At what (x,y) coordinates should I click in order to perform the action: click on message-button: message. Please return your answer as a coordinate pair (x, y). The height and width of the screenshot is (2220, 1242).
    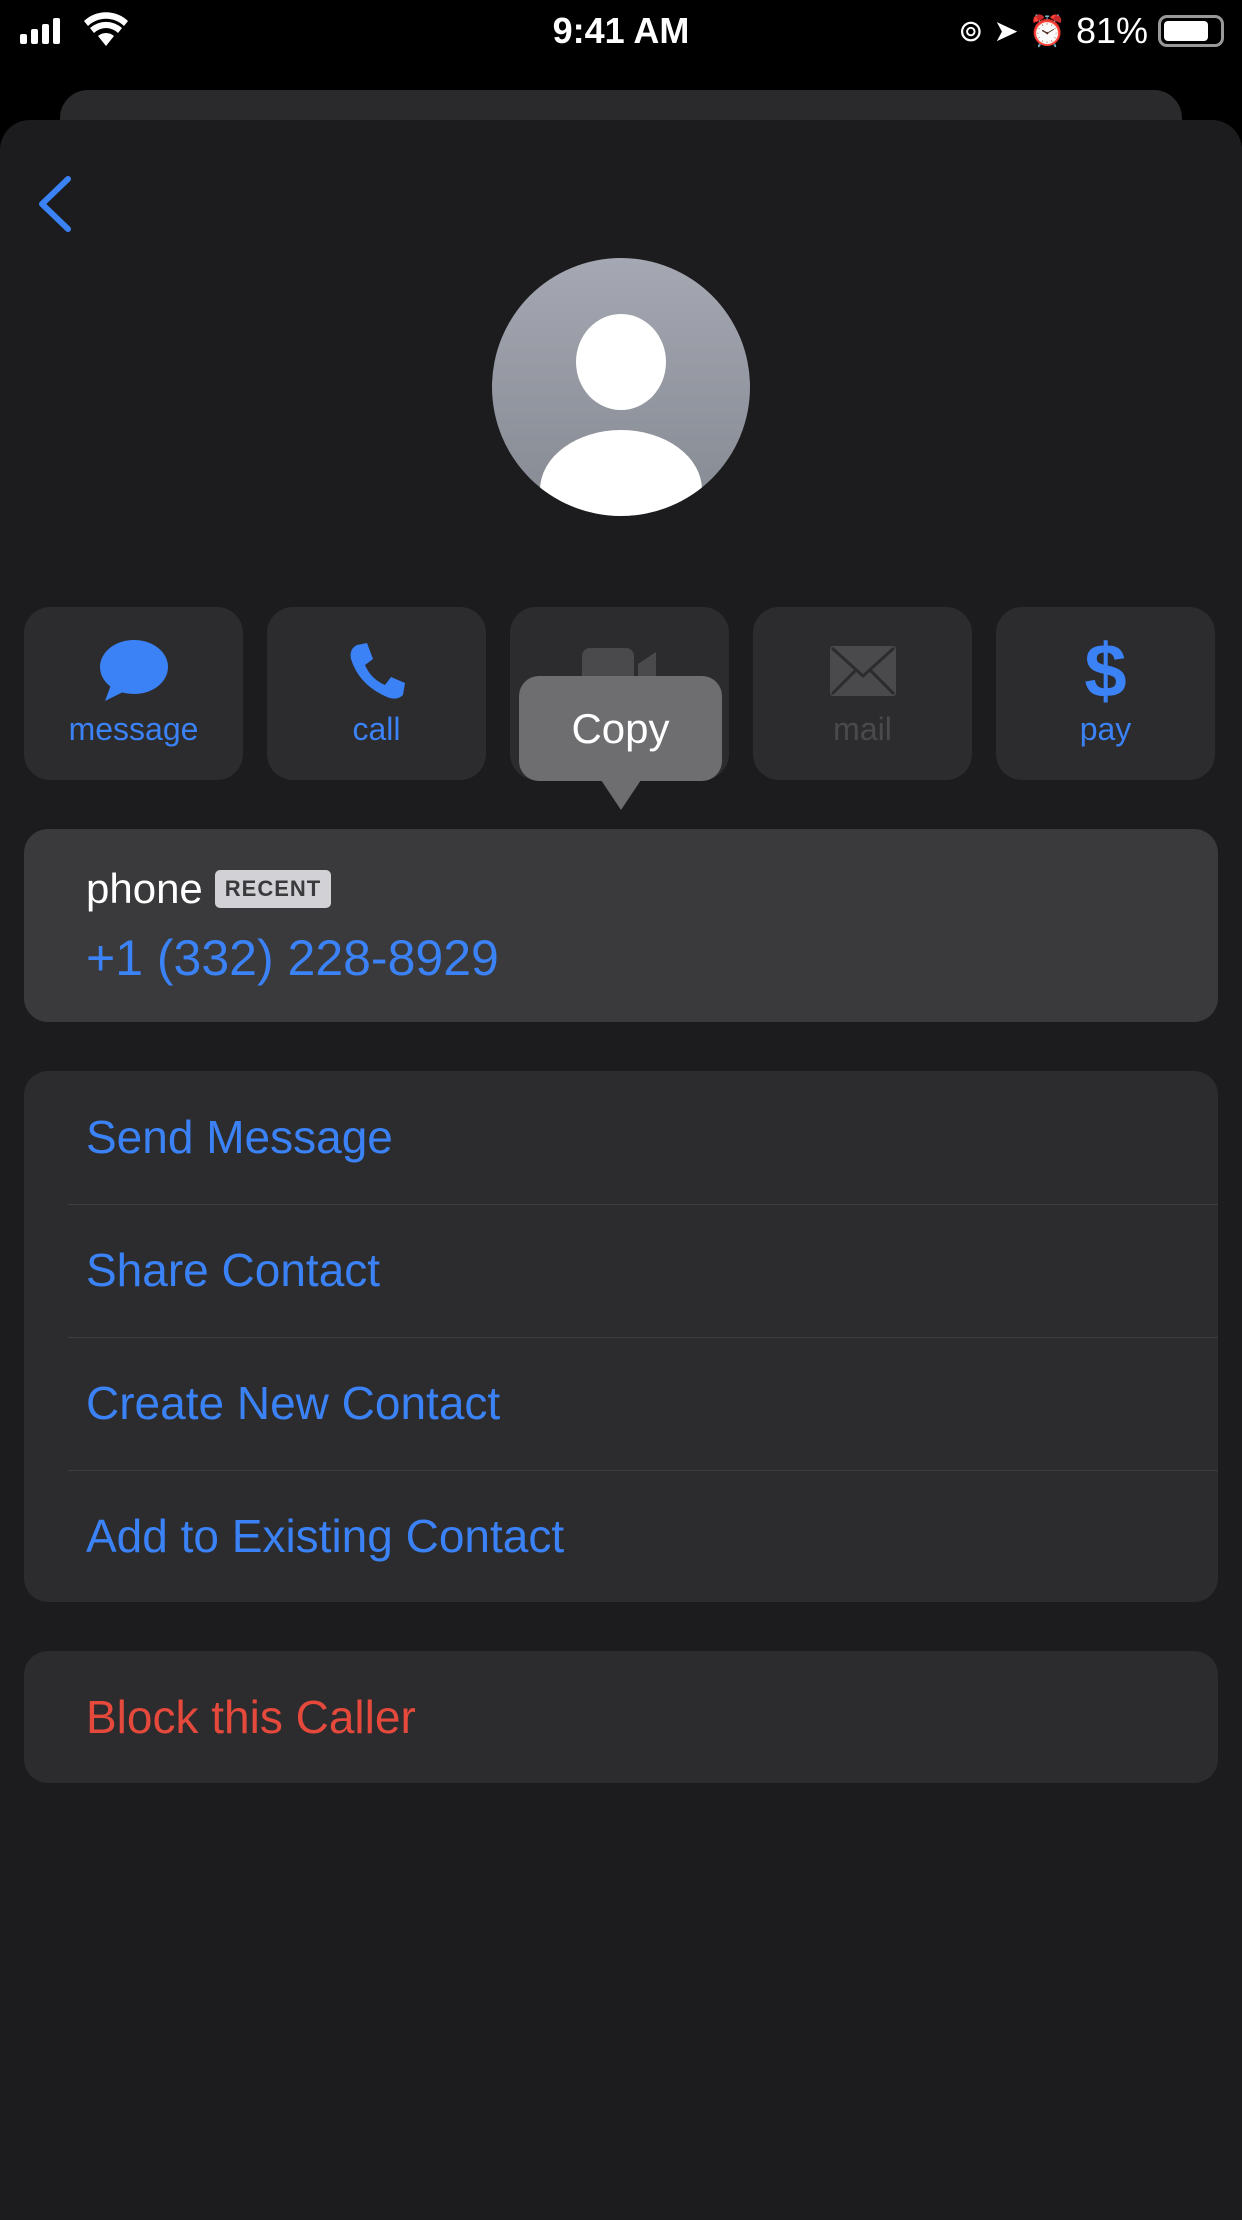
    Looking at the image, I should click on (133, 693).